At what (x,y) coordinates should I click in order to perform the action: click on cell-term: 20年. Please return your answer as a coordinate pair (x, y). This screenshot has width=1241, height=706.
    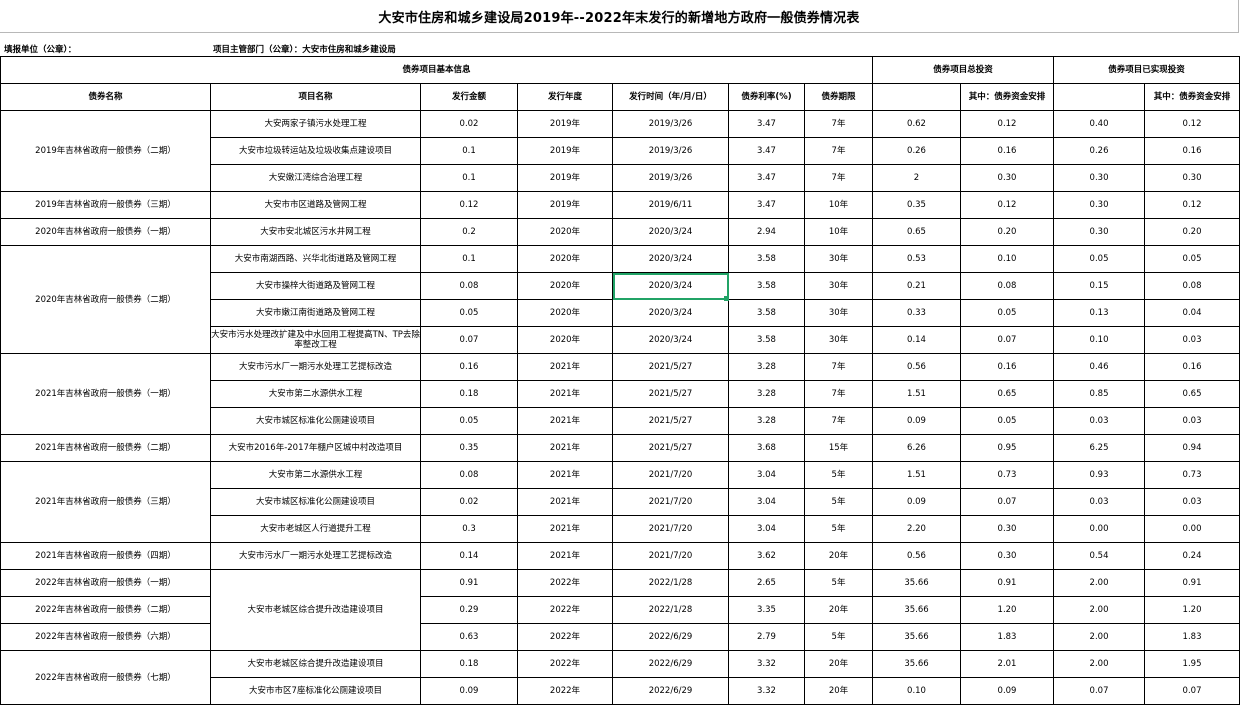
    Looking at the image, I should click on (838, 556).